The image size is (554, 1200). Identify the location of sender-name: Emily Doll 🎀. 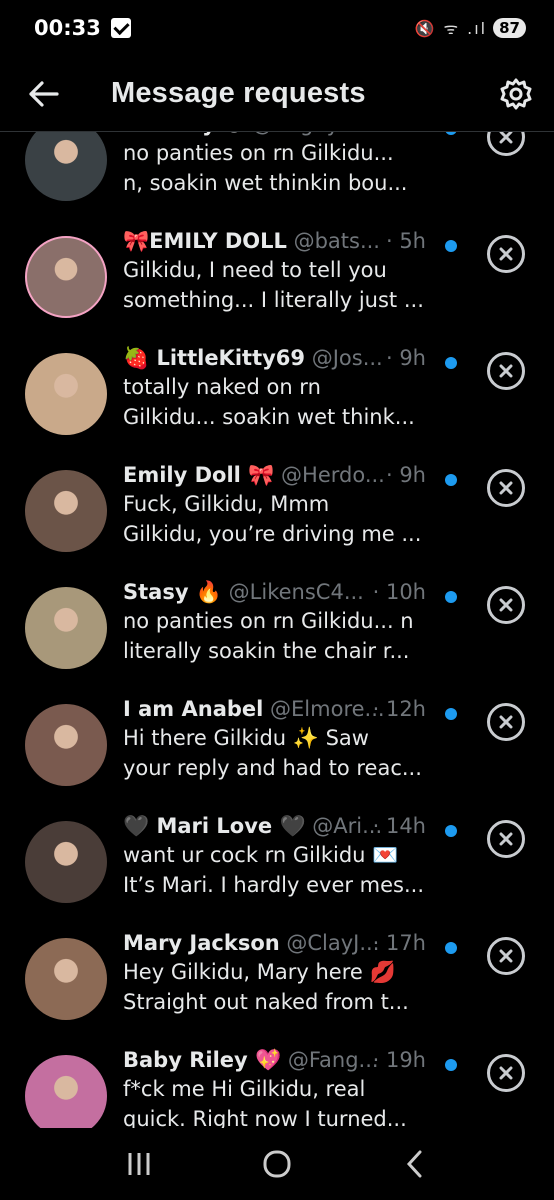
(199, 475).